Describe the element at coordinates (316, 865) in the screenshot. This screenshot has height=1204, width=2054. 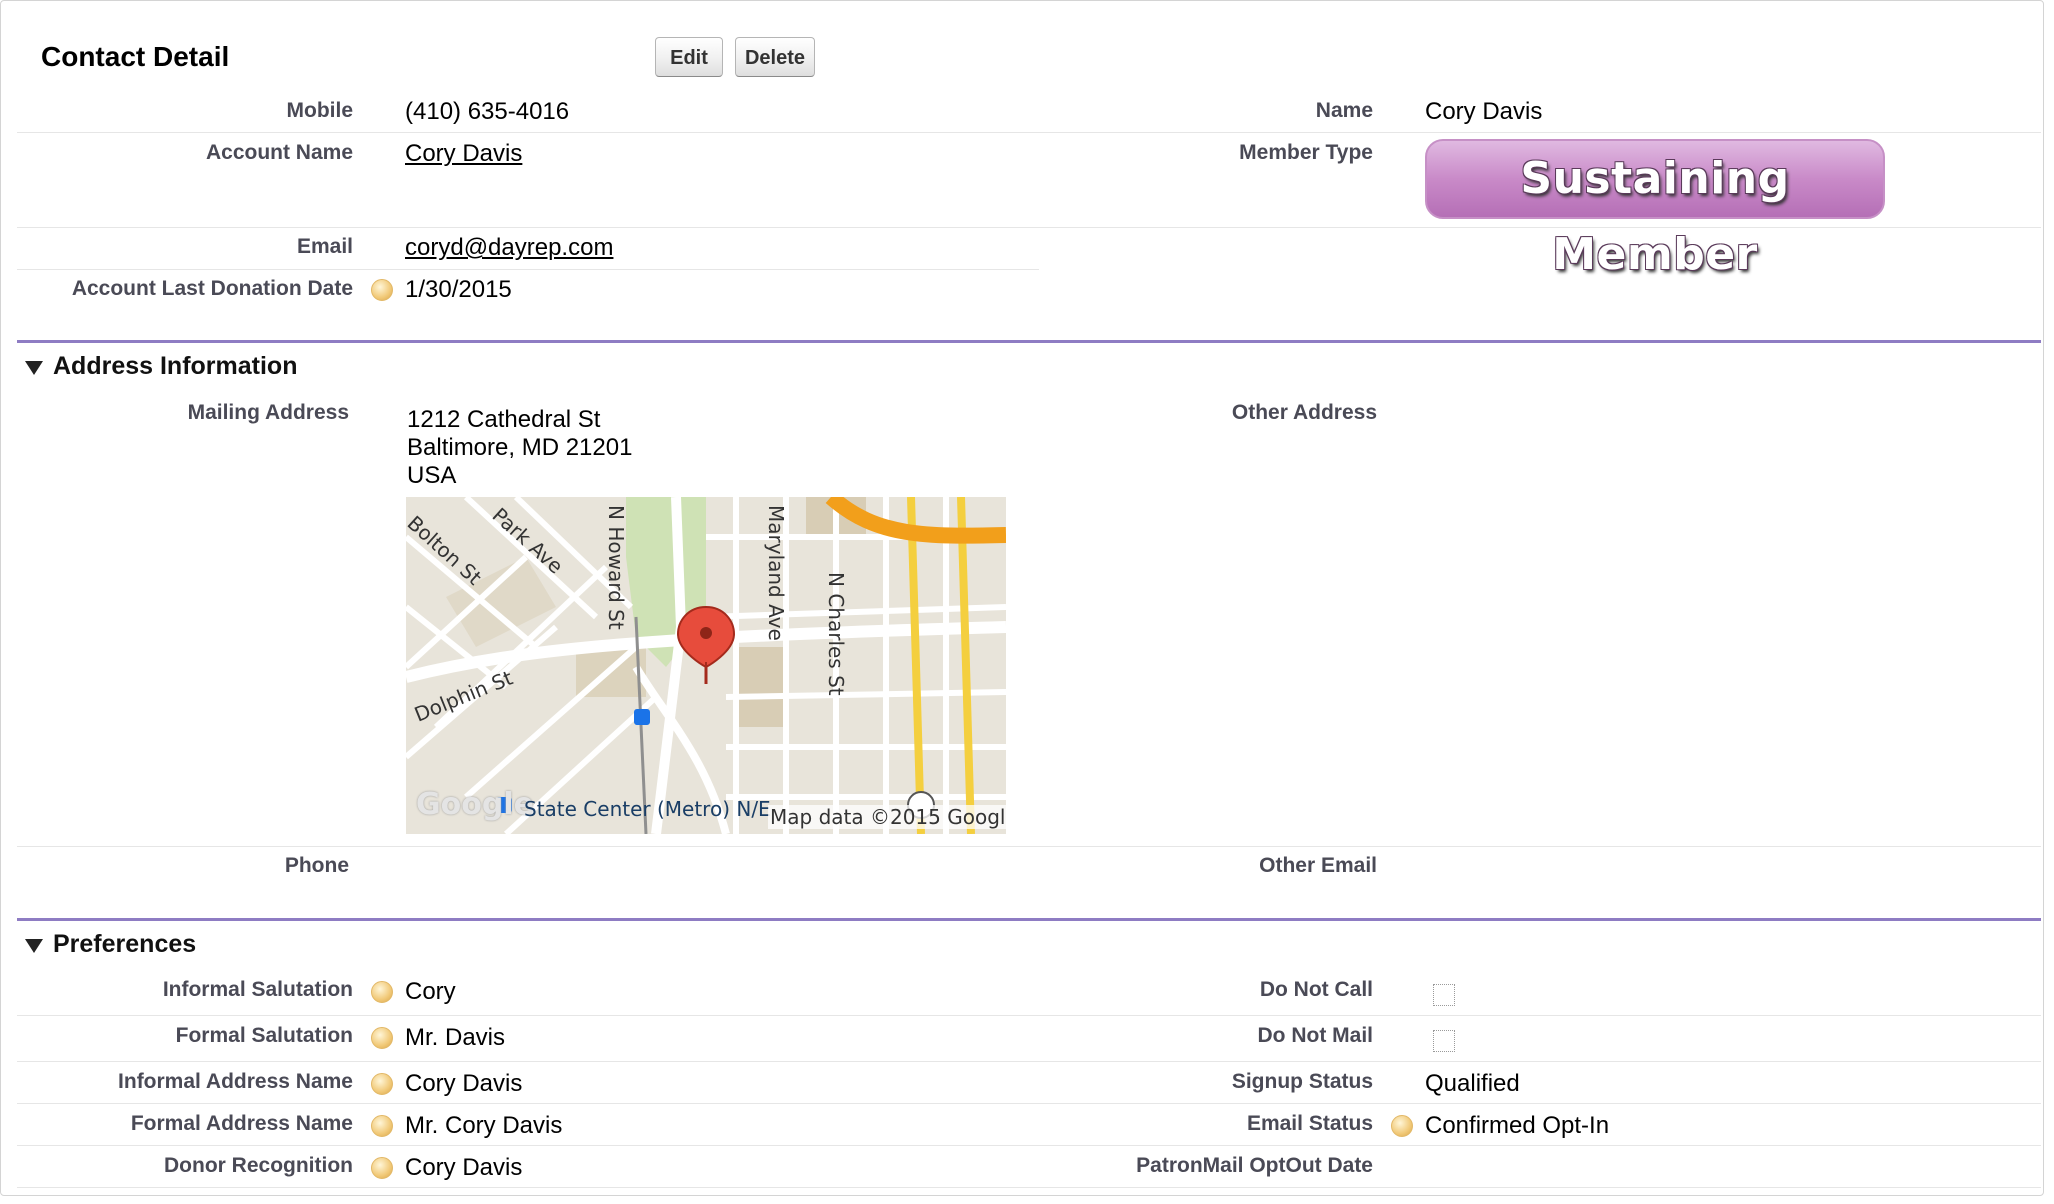
I see `phone-label: Phone` at that location.